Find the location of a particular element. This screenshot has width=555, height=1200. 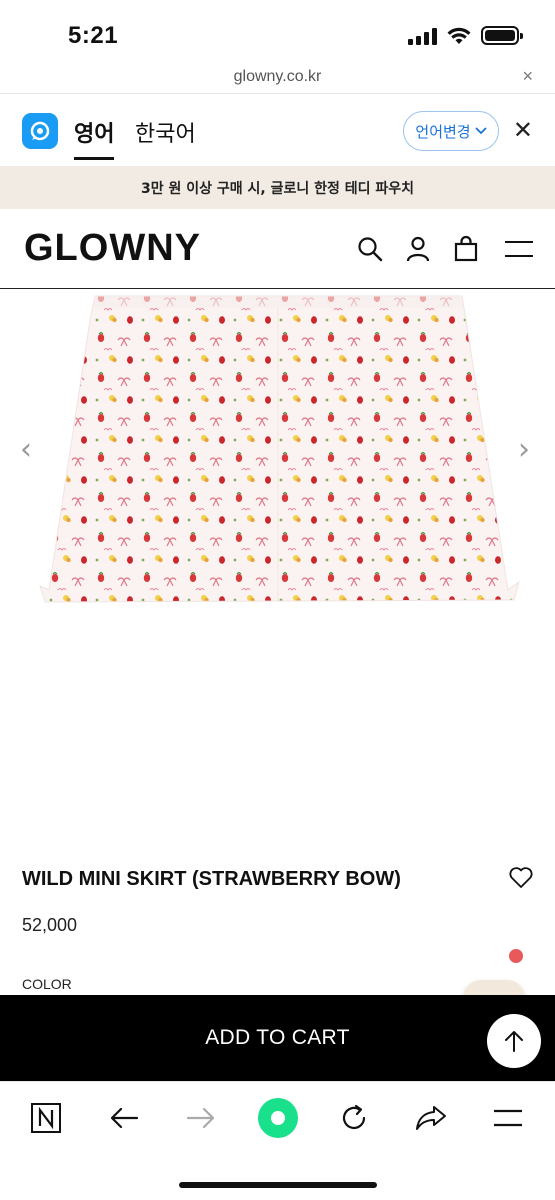

status-icons is located at coordinates (465, 35).